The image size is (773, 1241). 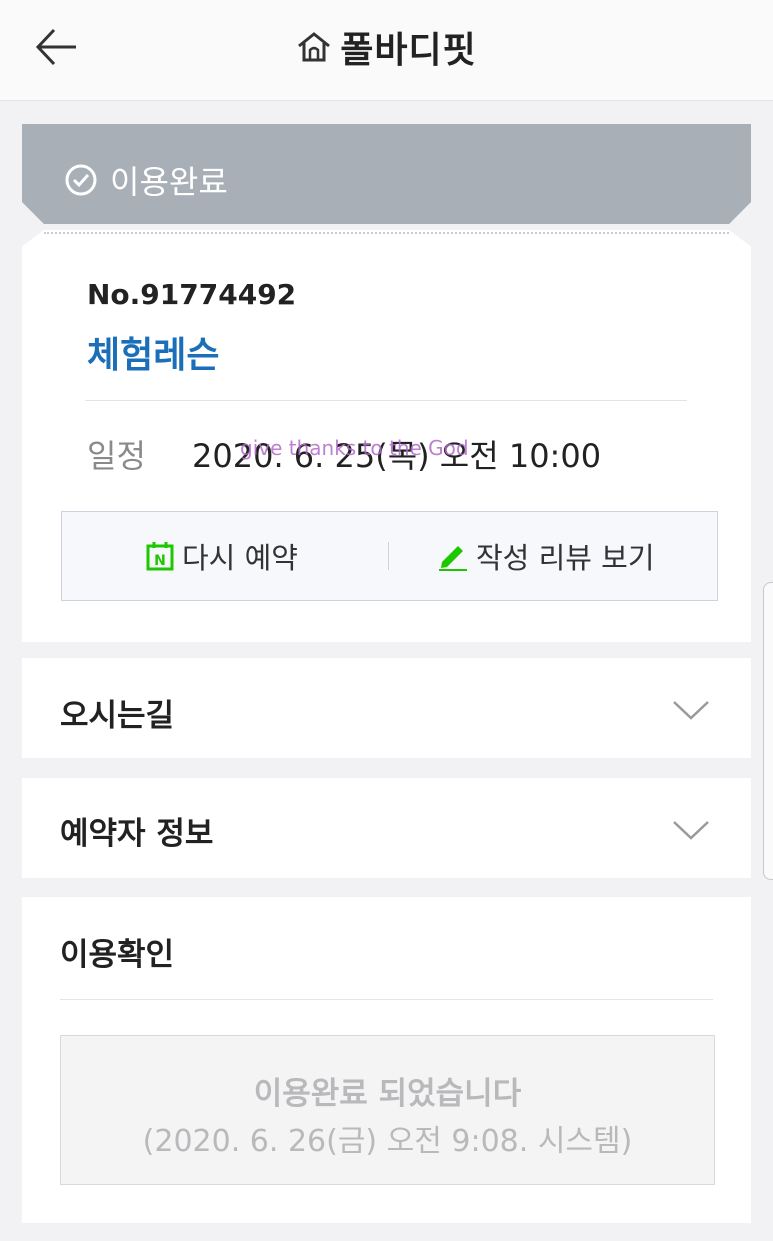 I want to click on ticket-perforation, so click(x=386, y=233).